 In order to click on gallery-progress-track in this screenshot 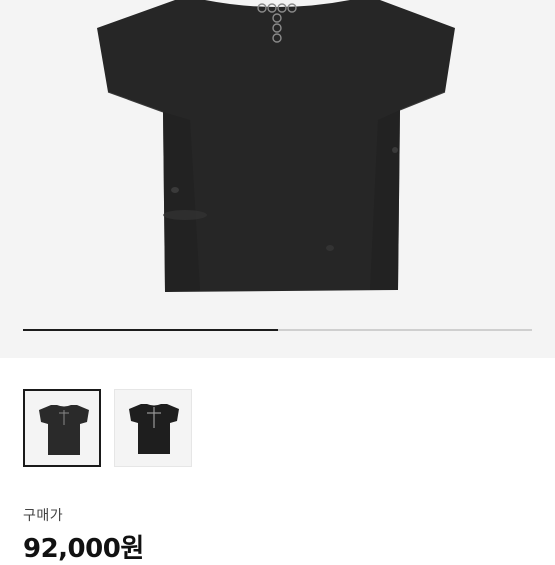, I will do `click(277, 330)`.